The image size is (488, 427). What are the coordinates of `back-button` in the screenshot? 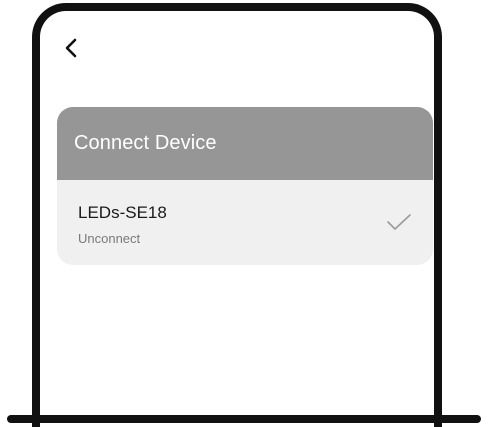 It's located at (72, 48).